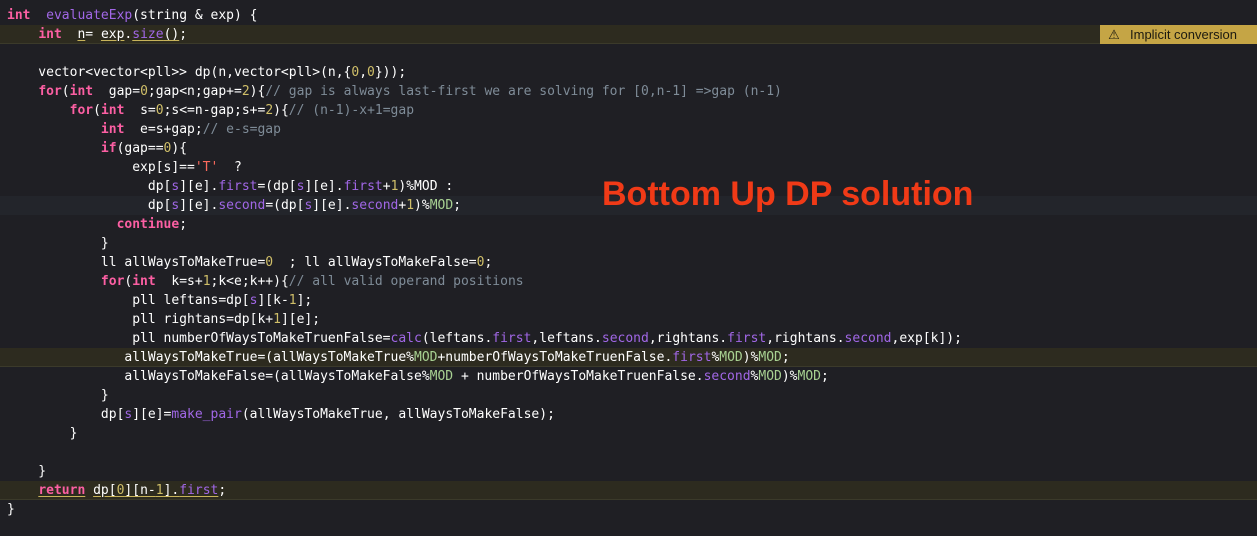  What do you see at coordinates (273, 300) in the screenshot?
I see `code-token: ][k-` at bounding box center [273, 300].